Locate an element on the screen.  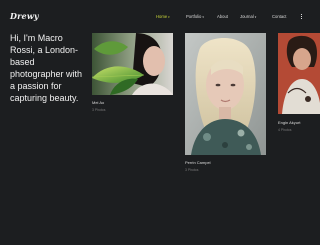
vertical-dots-icon is located at coordinates (302, 16).